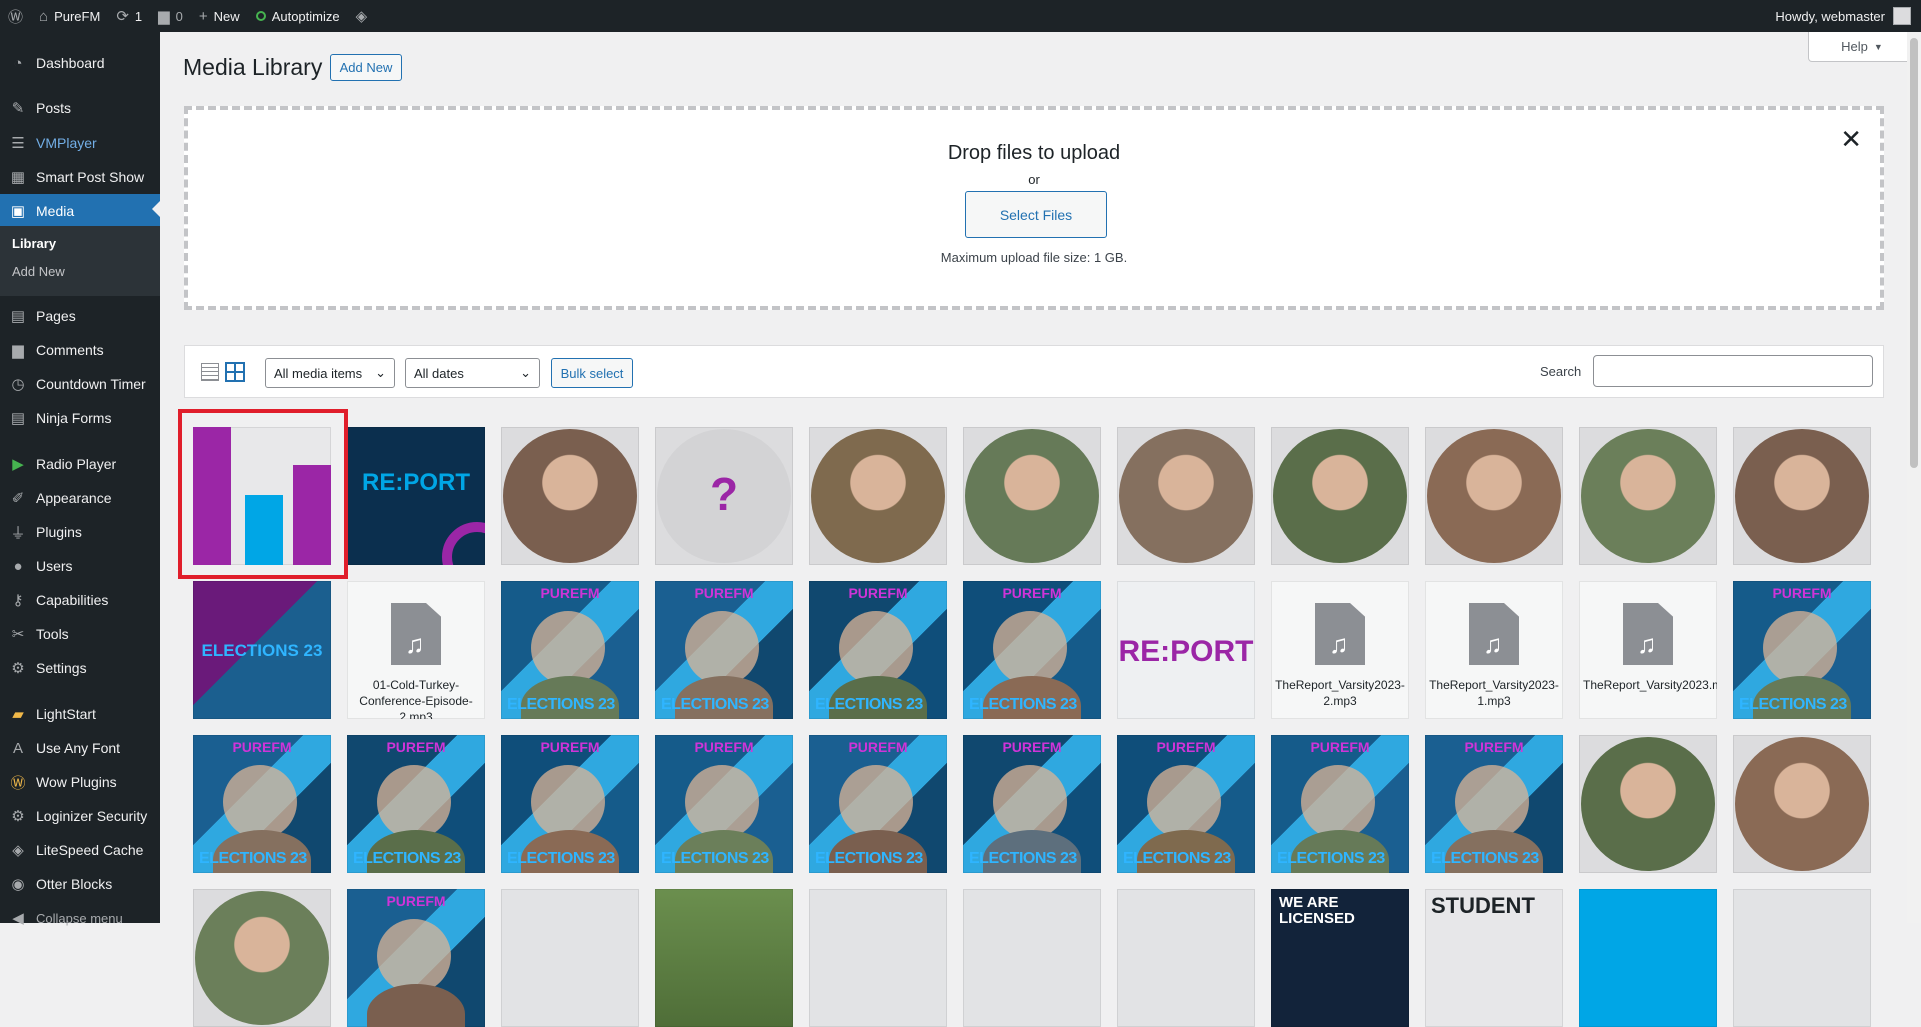 This screenshot has height=1027, width=1921. What do you see at coordinates (1914, 477) in the screenshot?
I see `page-scrollbar` at bounding box center [1914, 477].